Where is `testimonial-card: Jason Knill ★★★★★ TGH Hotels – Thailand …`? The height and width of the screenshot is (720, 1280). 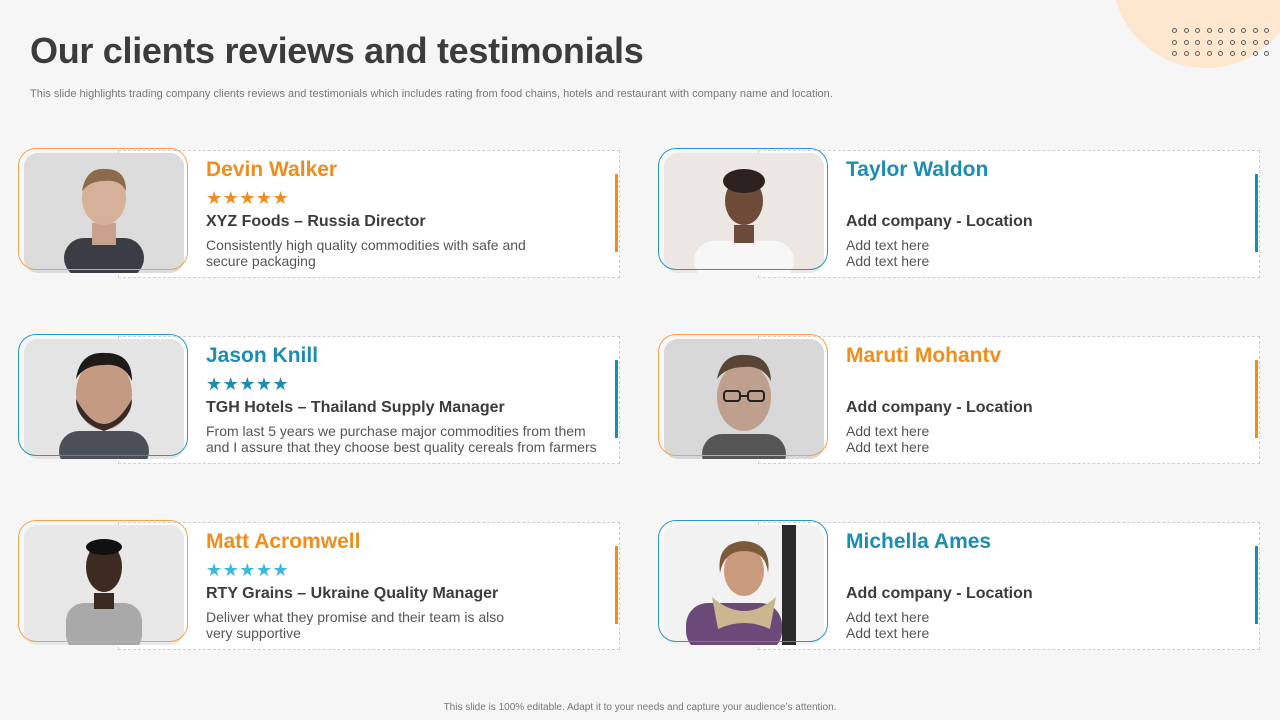
testimonial-card: Jason Knill ★★★★★ TGH Hotels – Thailand … is located at coordinates (319, 399).